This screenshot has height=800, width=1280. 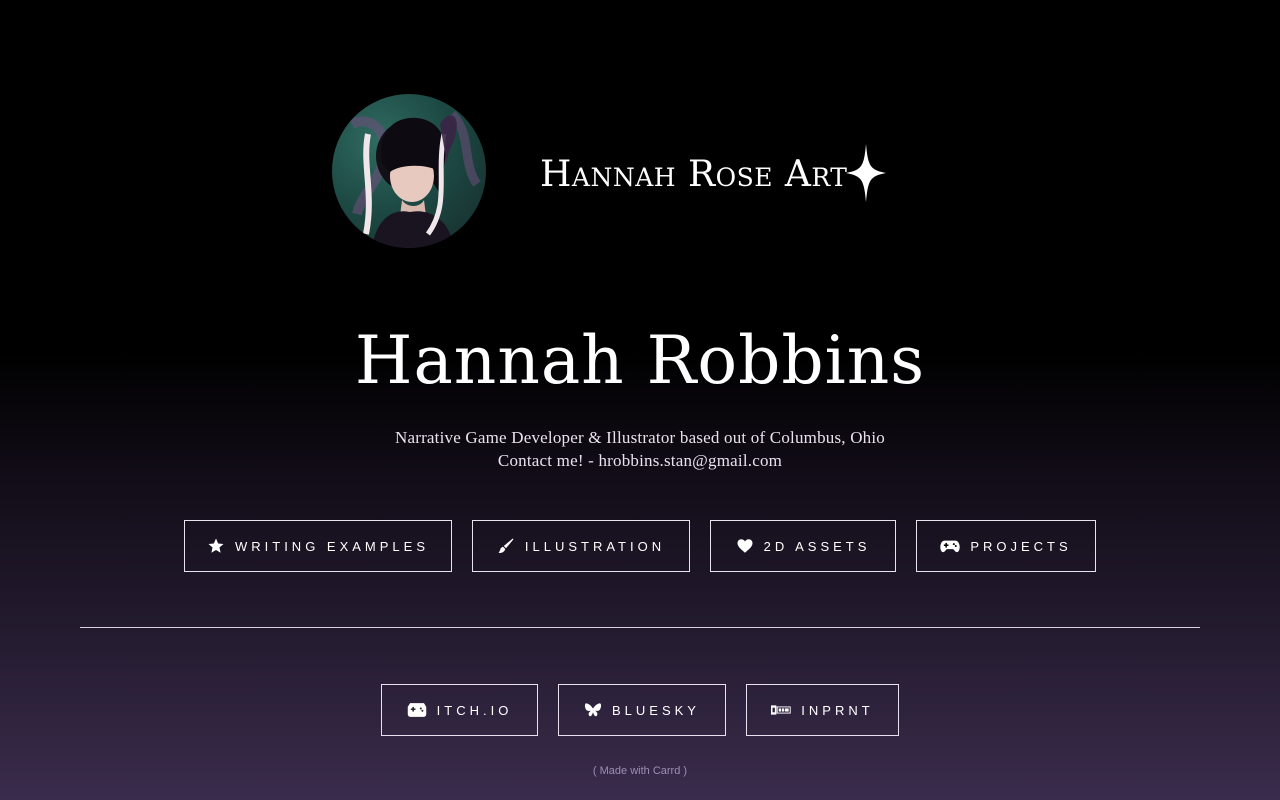 What do you see at coordinates (640, 360) in the screenshot?
I see `page-title: Hannah Robbins` at bounding box center [640, 360].